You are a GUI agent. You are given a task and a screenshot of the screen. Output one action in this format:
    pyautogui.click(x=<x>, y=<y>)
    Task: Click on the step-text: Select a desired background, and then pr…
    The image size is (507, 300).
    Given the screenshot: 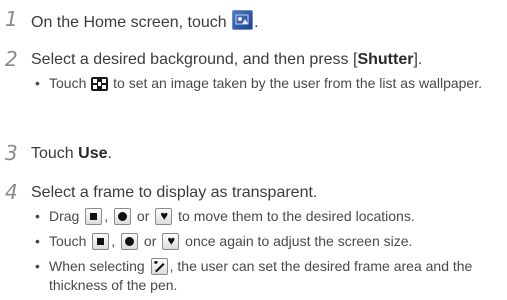 What is the action you would take?
    pyautogui.click(x=227, y=59)
    